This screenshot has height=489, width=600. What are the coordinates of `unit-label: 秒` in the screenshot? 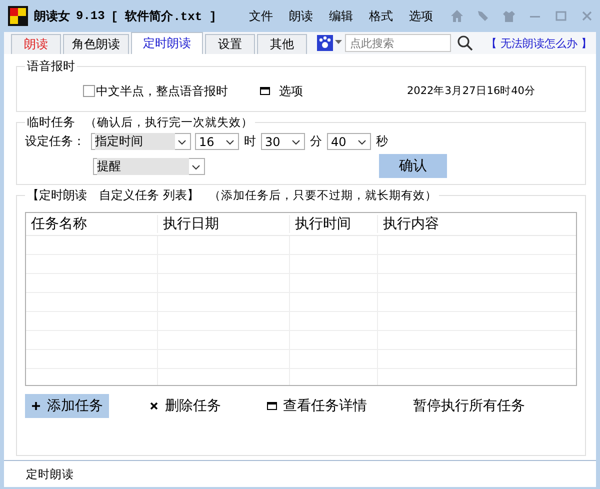 It's located at (382, 141).